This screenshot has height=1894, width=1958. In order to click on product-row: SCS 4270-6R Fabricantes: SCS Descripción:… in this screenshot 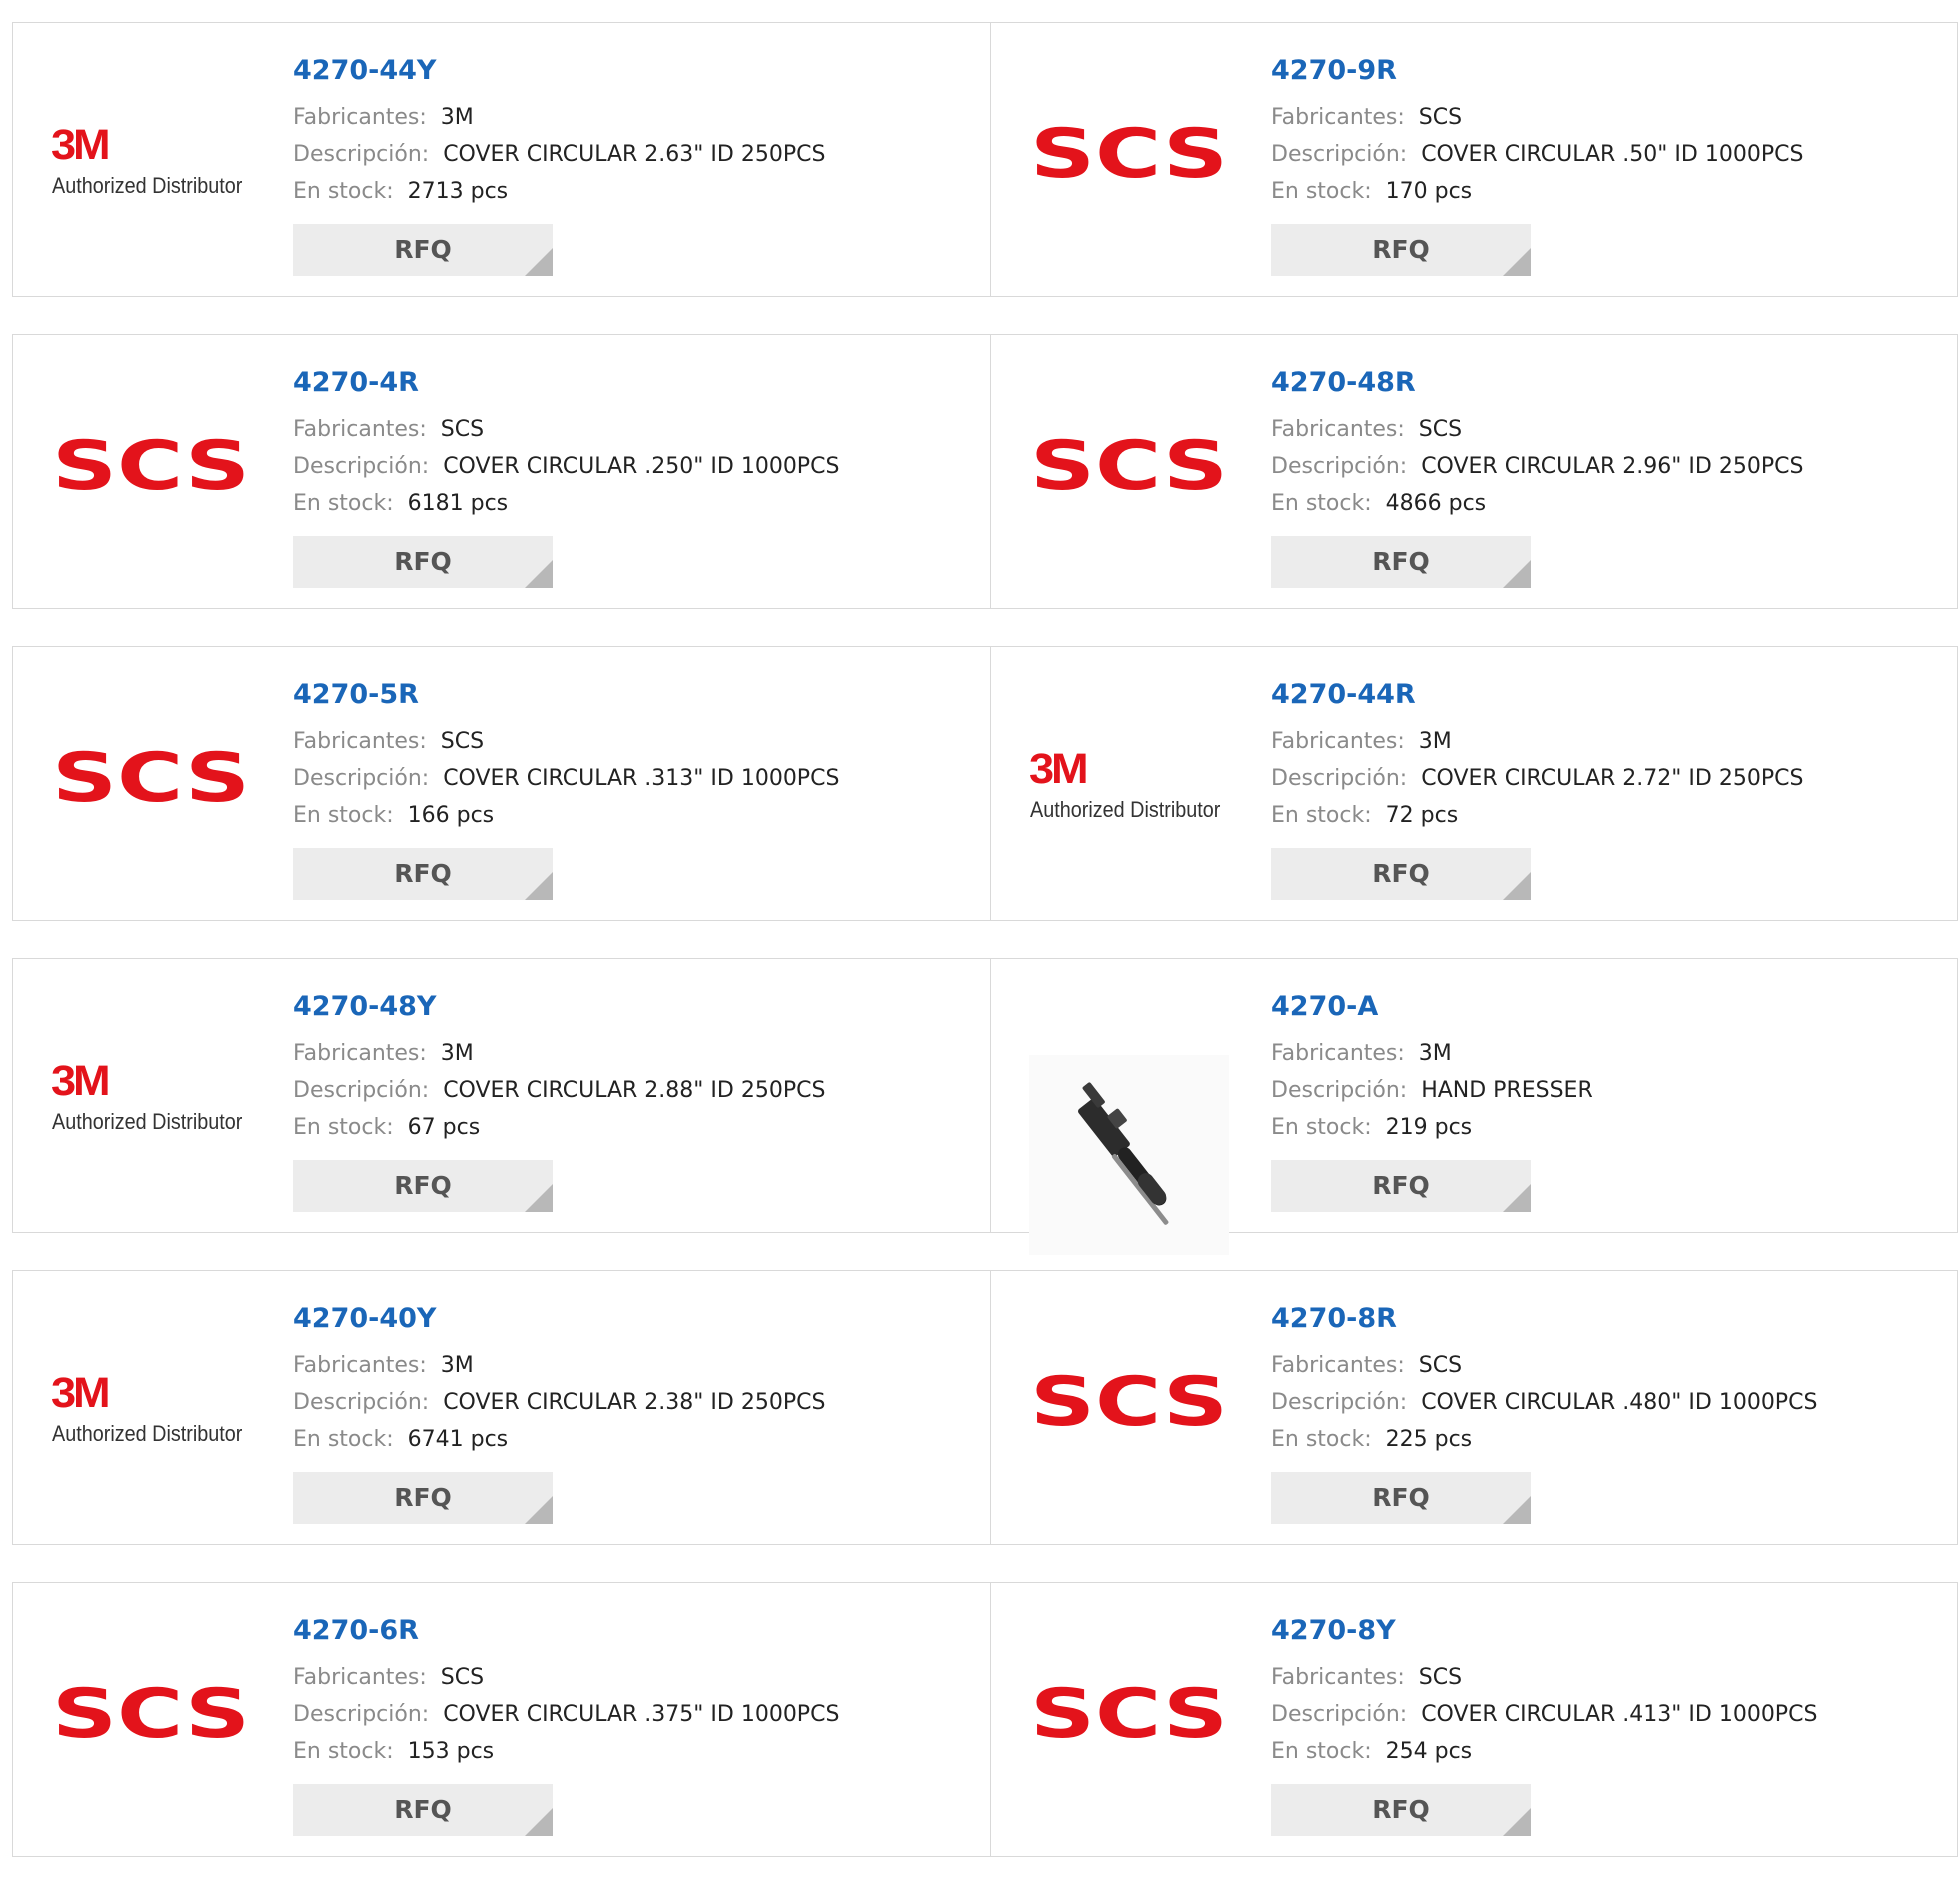, I will do `click(985, 1719)`.